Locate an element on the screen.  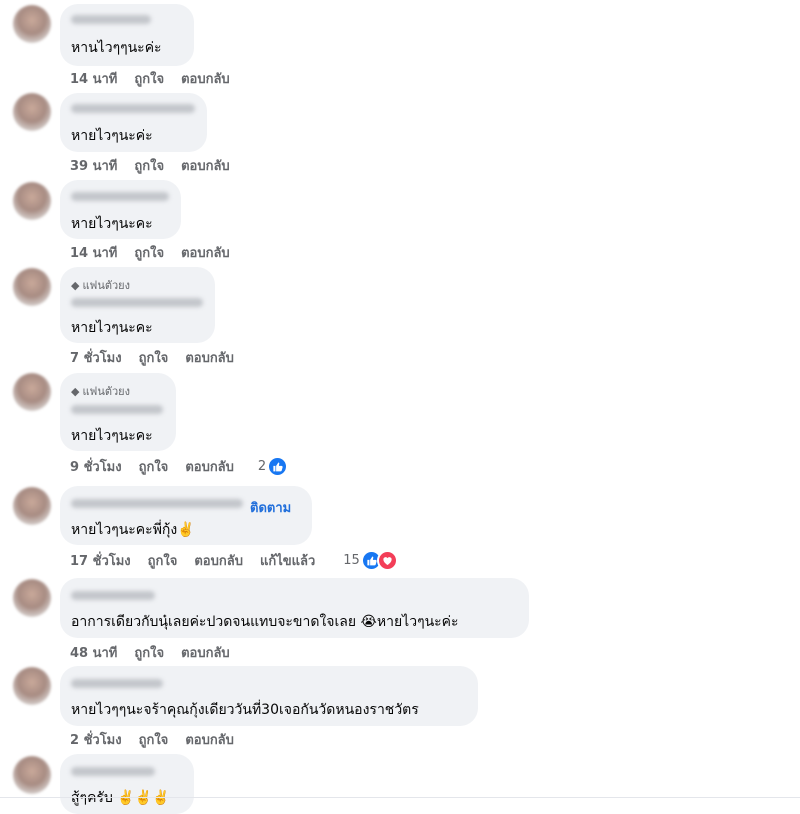
love-reaction-icon is located at coordinates (387, 560).